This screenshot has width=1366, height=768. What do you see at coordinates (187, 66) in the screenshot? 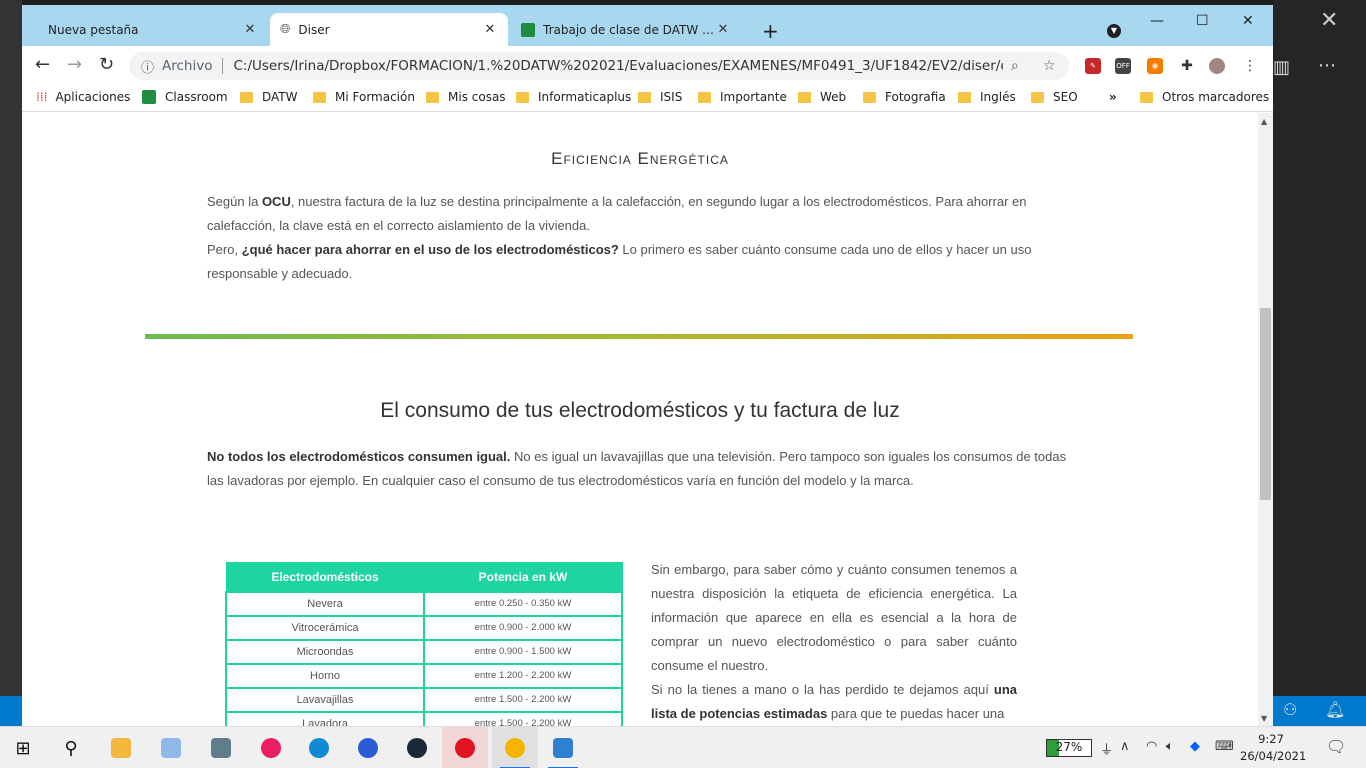
I see `site-chip: Archivo` at bounding box center [187, 66].